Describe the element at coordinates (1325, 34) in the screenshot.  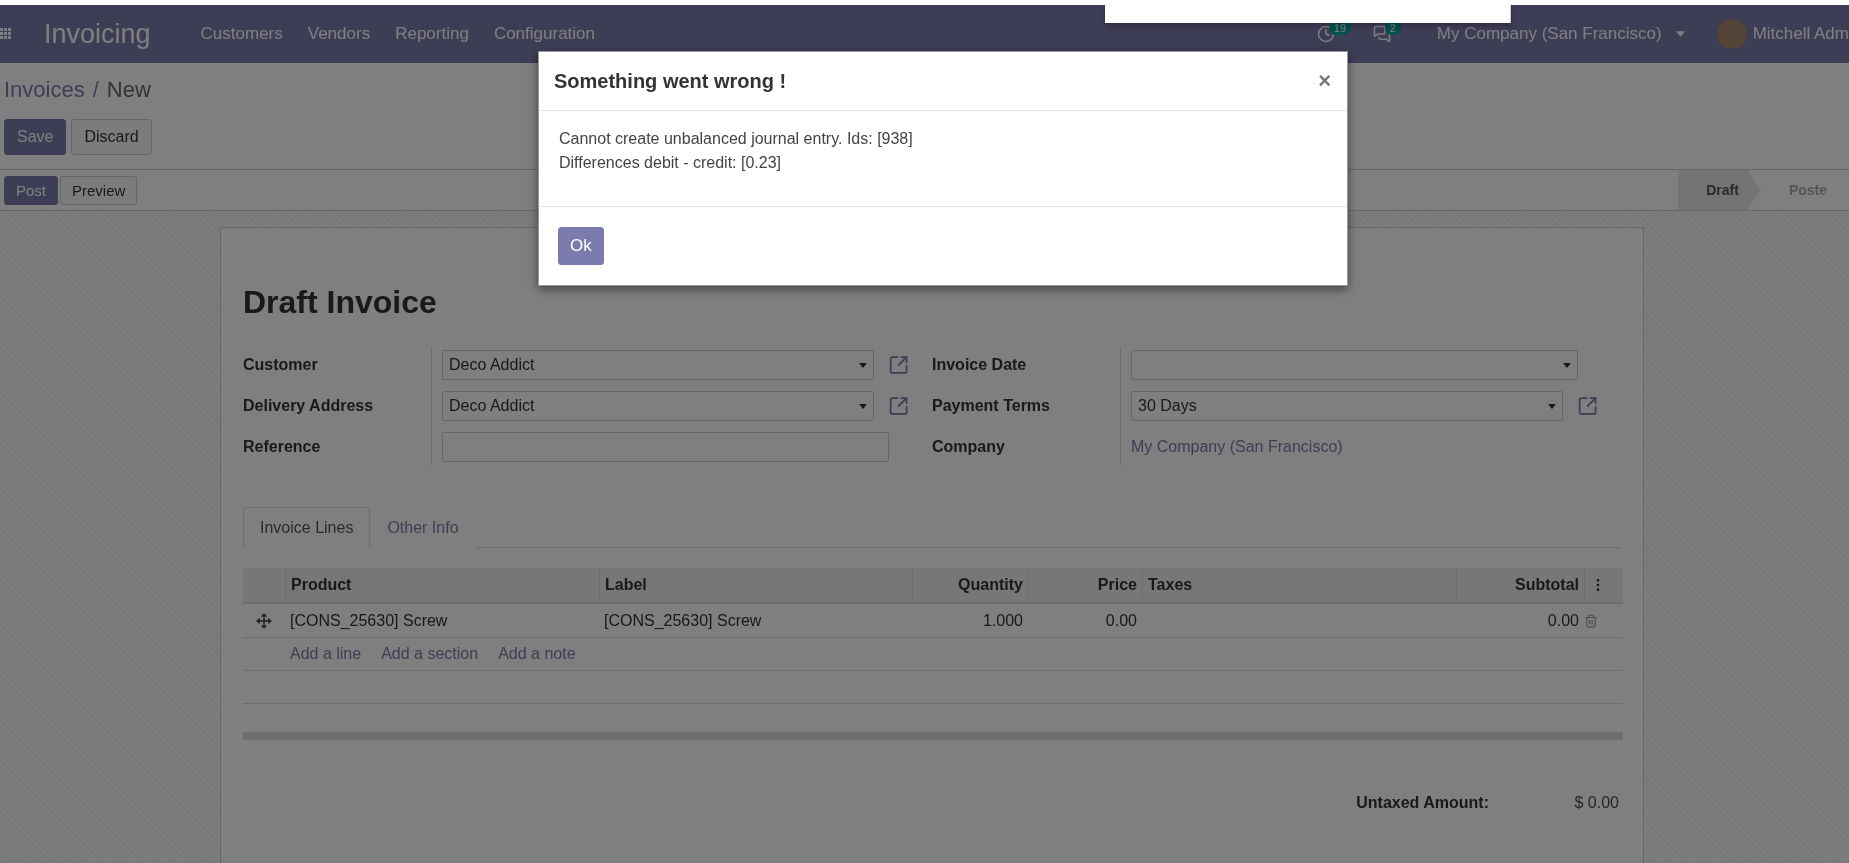
I see `clock-icon` at that location.